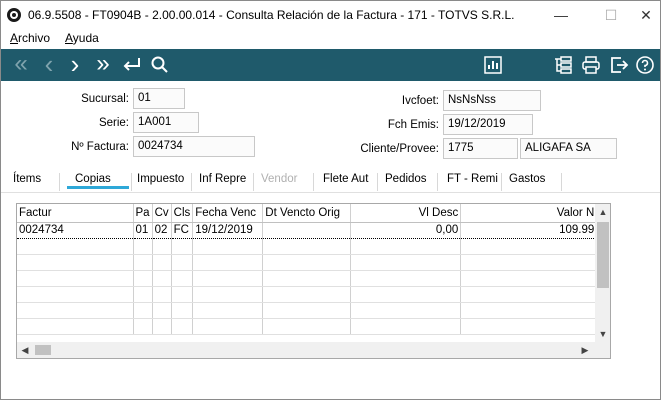  I want to click on minimize-button: —, so click(561, 15).